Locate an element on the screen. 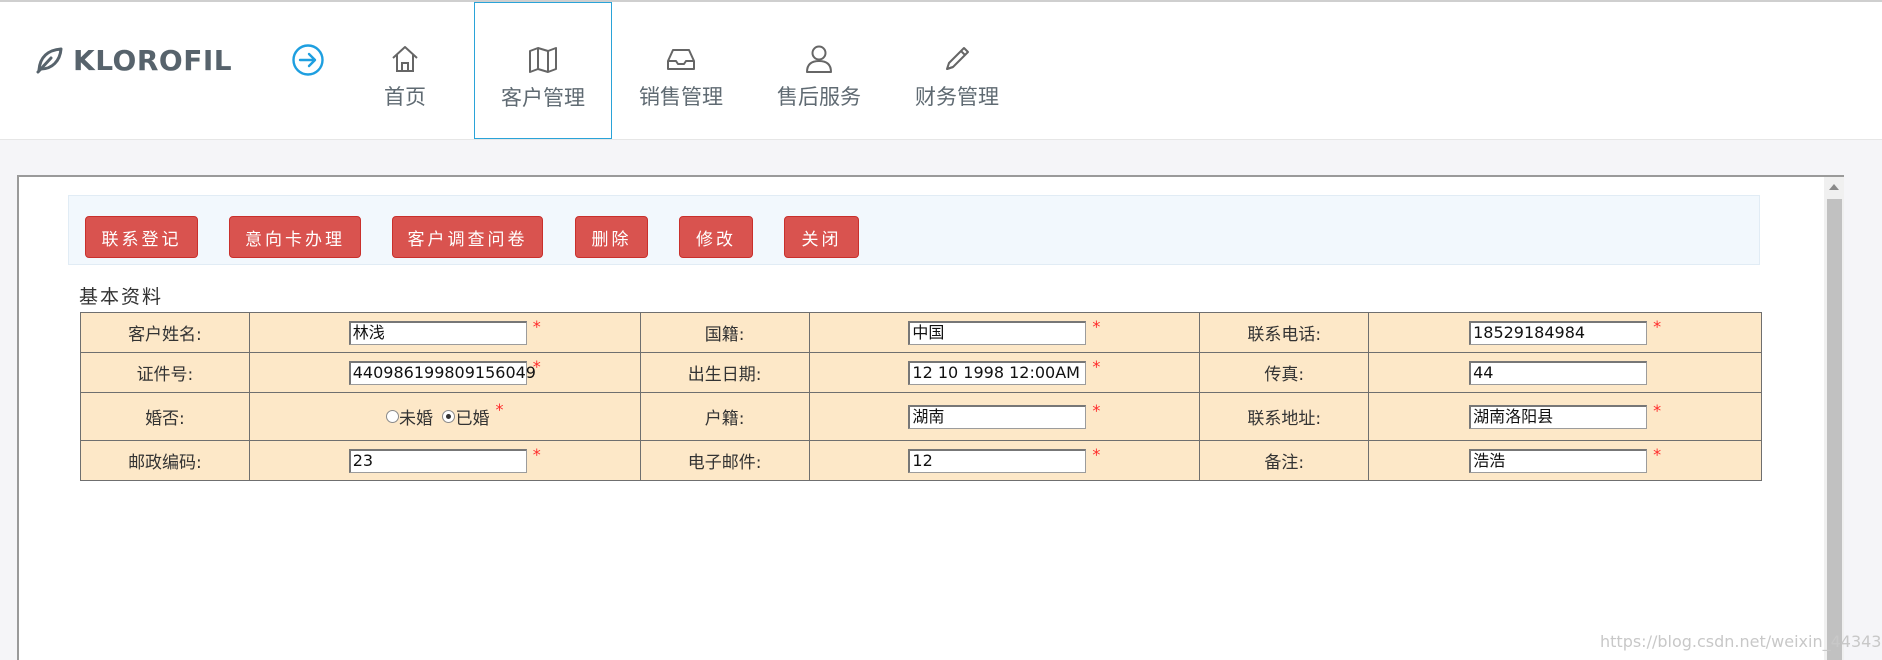 This screenshot has height=660, width=1882. radio-unmarried is located at coordinates (393, 416).